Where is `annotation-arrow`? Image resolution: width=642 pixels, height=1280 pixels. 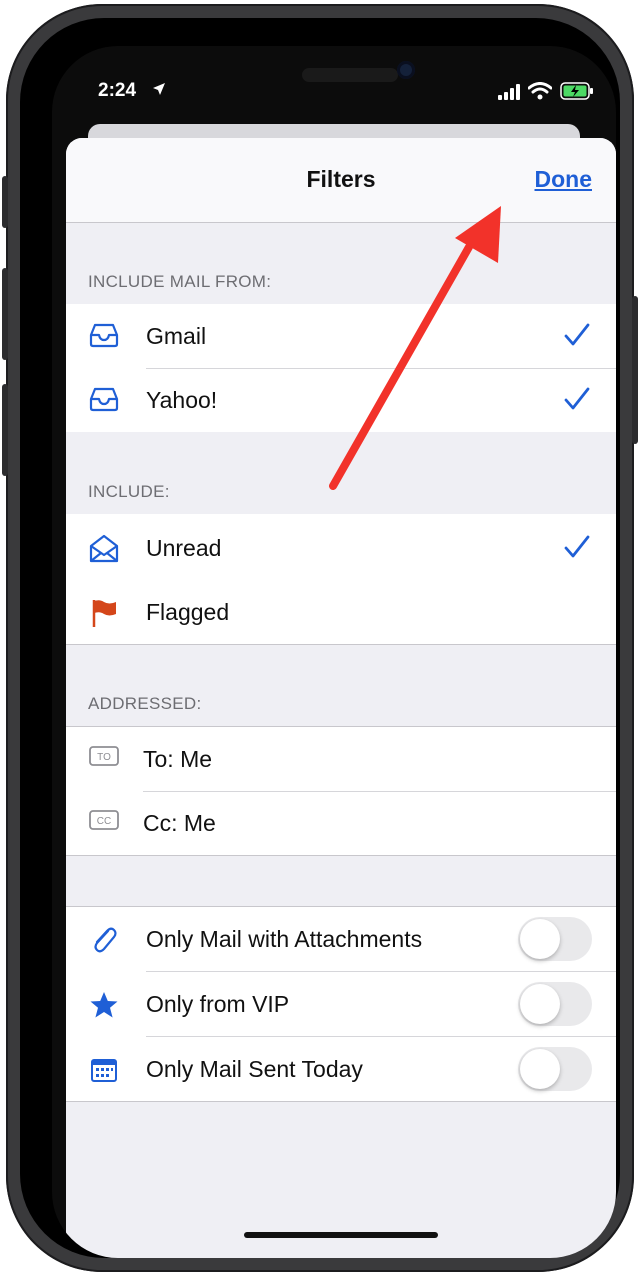
annotation-arrow is located at coordinates (415, 348).